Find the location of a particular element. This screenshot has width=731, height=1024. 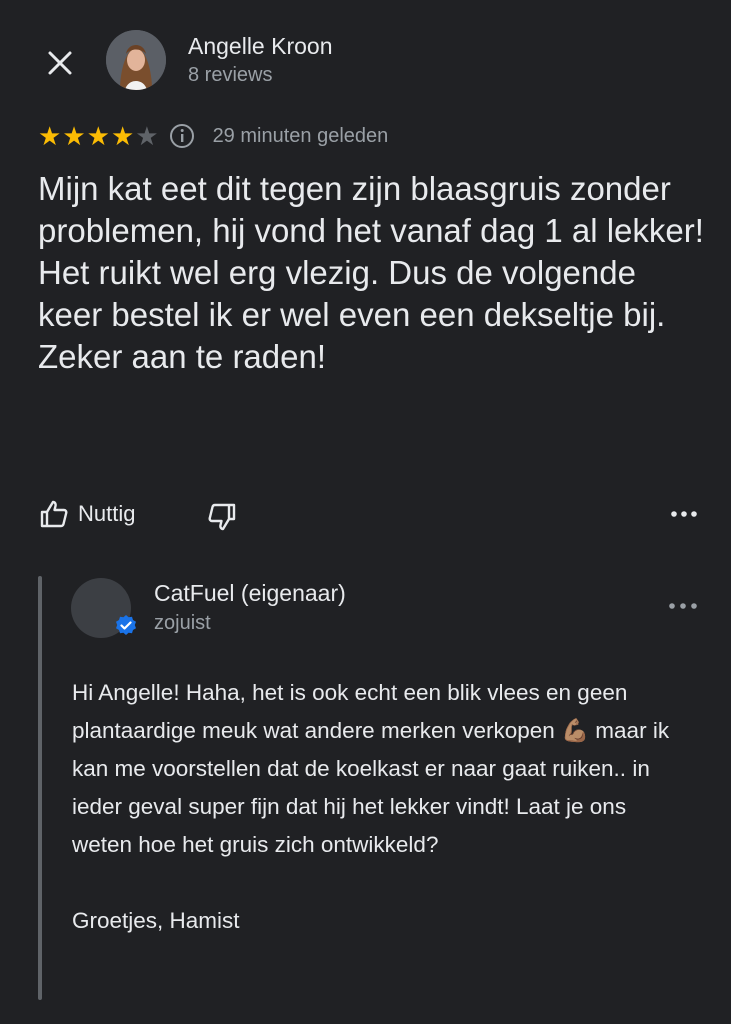

avatar is located at coordinates (136, 60).